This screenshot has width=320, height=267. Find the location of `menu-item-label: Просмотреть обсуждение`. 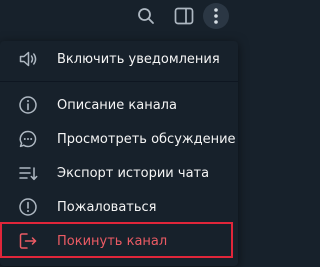

menu-item-label: Просмотреть обсуждение is located at coordinates (146, 139).